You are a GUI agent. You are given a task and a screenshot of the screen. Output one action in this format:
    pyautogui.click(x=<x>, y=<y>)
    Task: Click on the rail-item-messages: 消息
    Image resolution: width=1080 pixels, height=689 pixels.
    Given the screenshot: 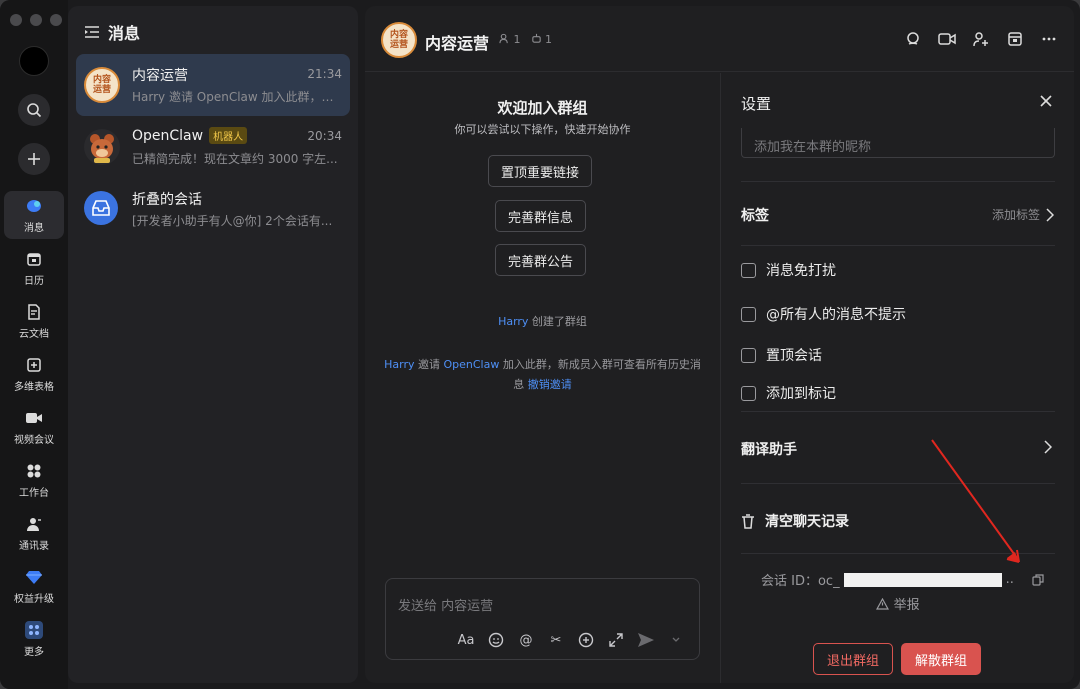 What is the action you would take?
    pyautogui.click(x=34, y=215)
    